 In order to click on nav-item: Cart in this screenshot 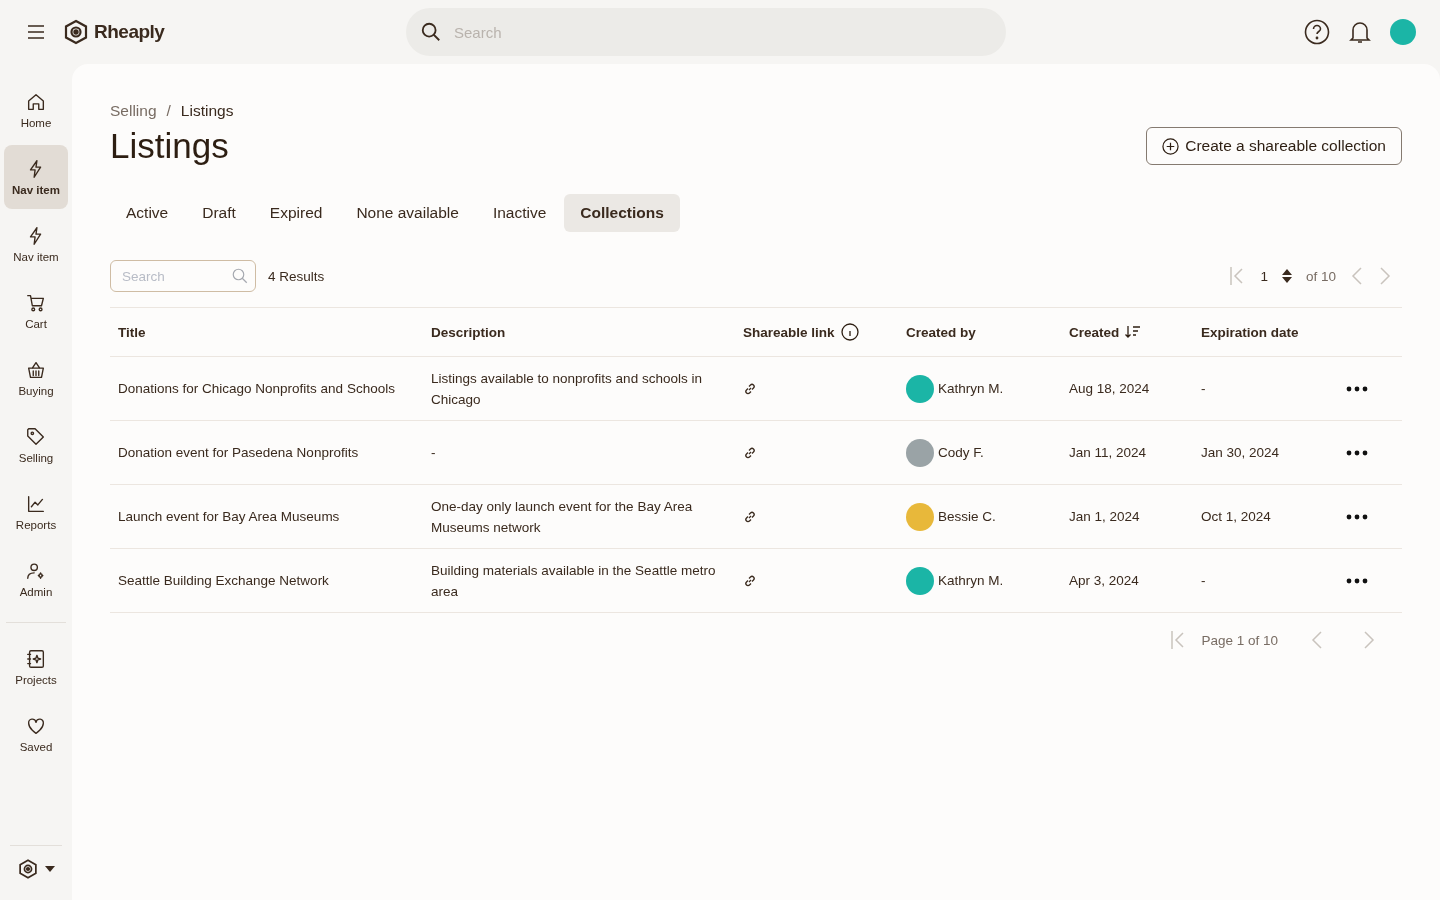, I will do `click(36, 311)`.